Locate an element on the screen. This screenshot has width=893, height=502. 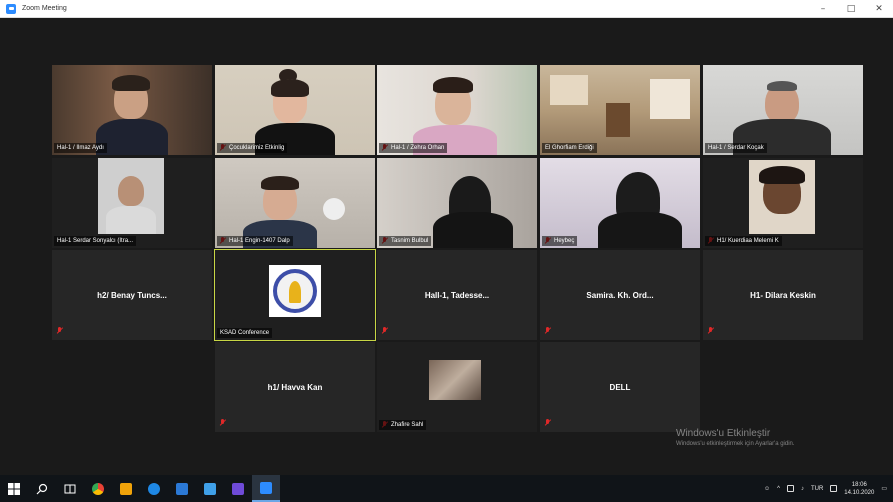
participant-name: Zhafire Sahl is located at coordinates (403, 425).